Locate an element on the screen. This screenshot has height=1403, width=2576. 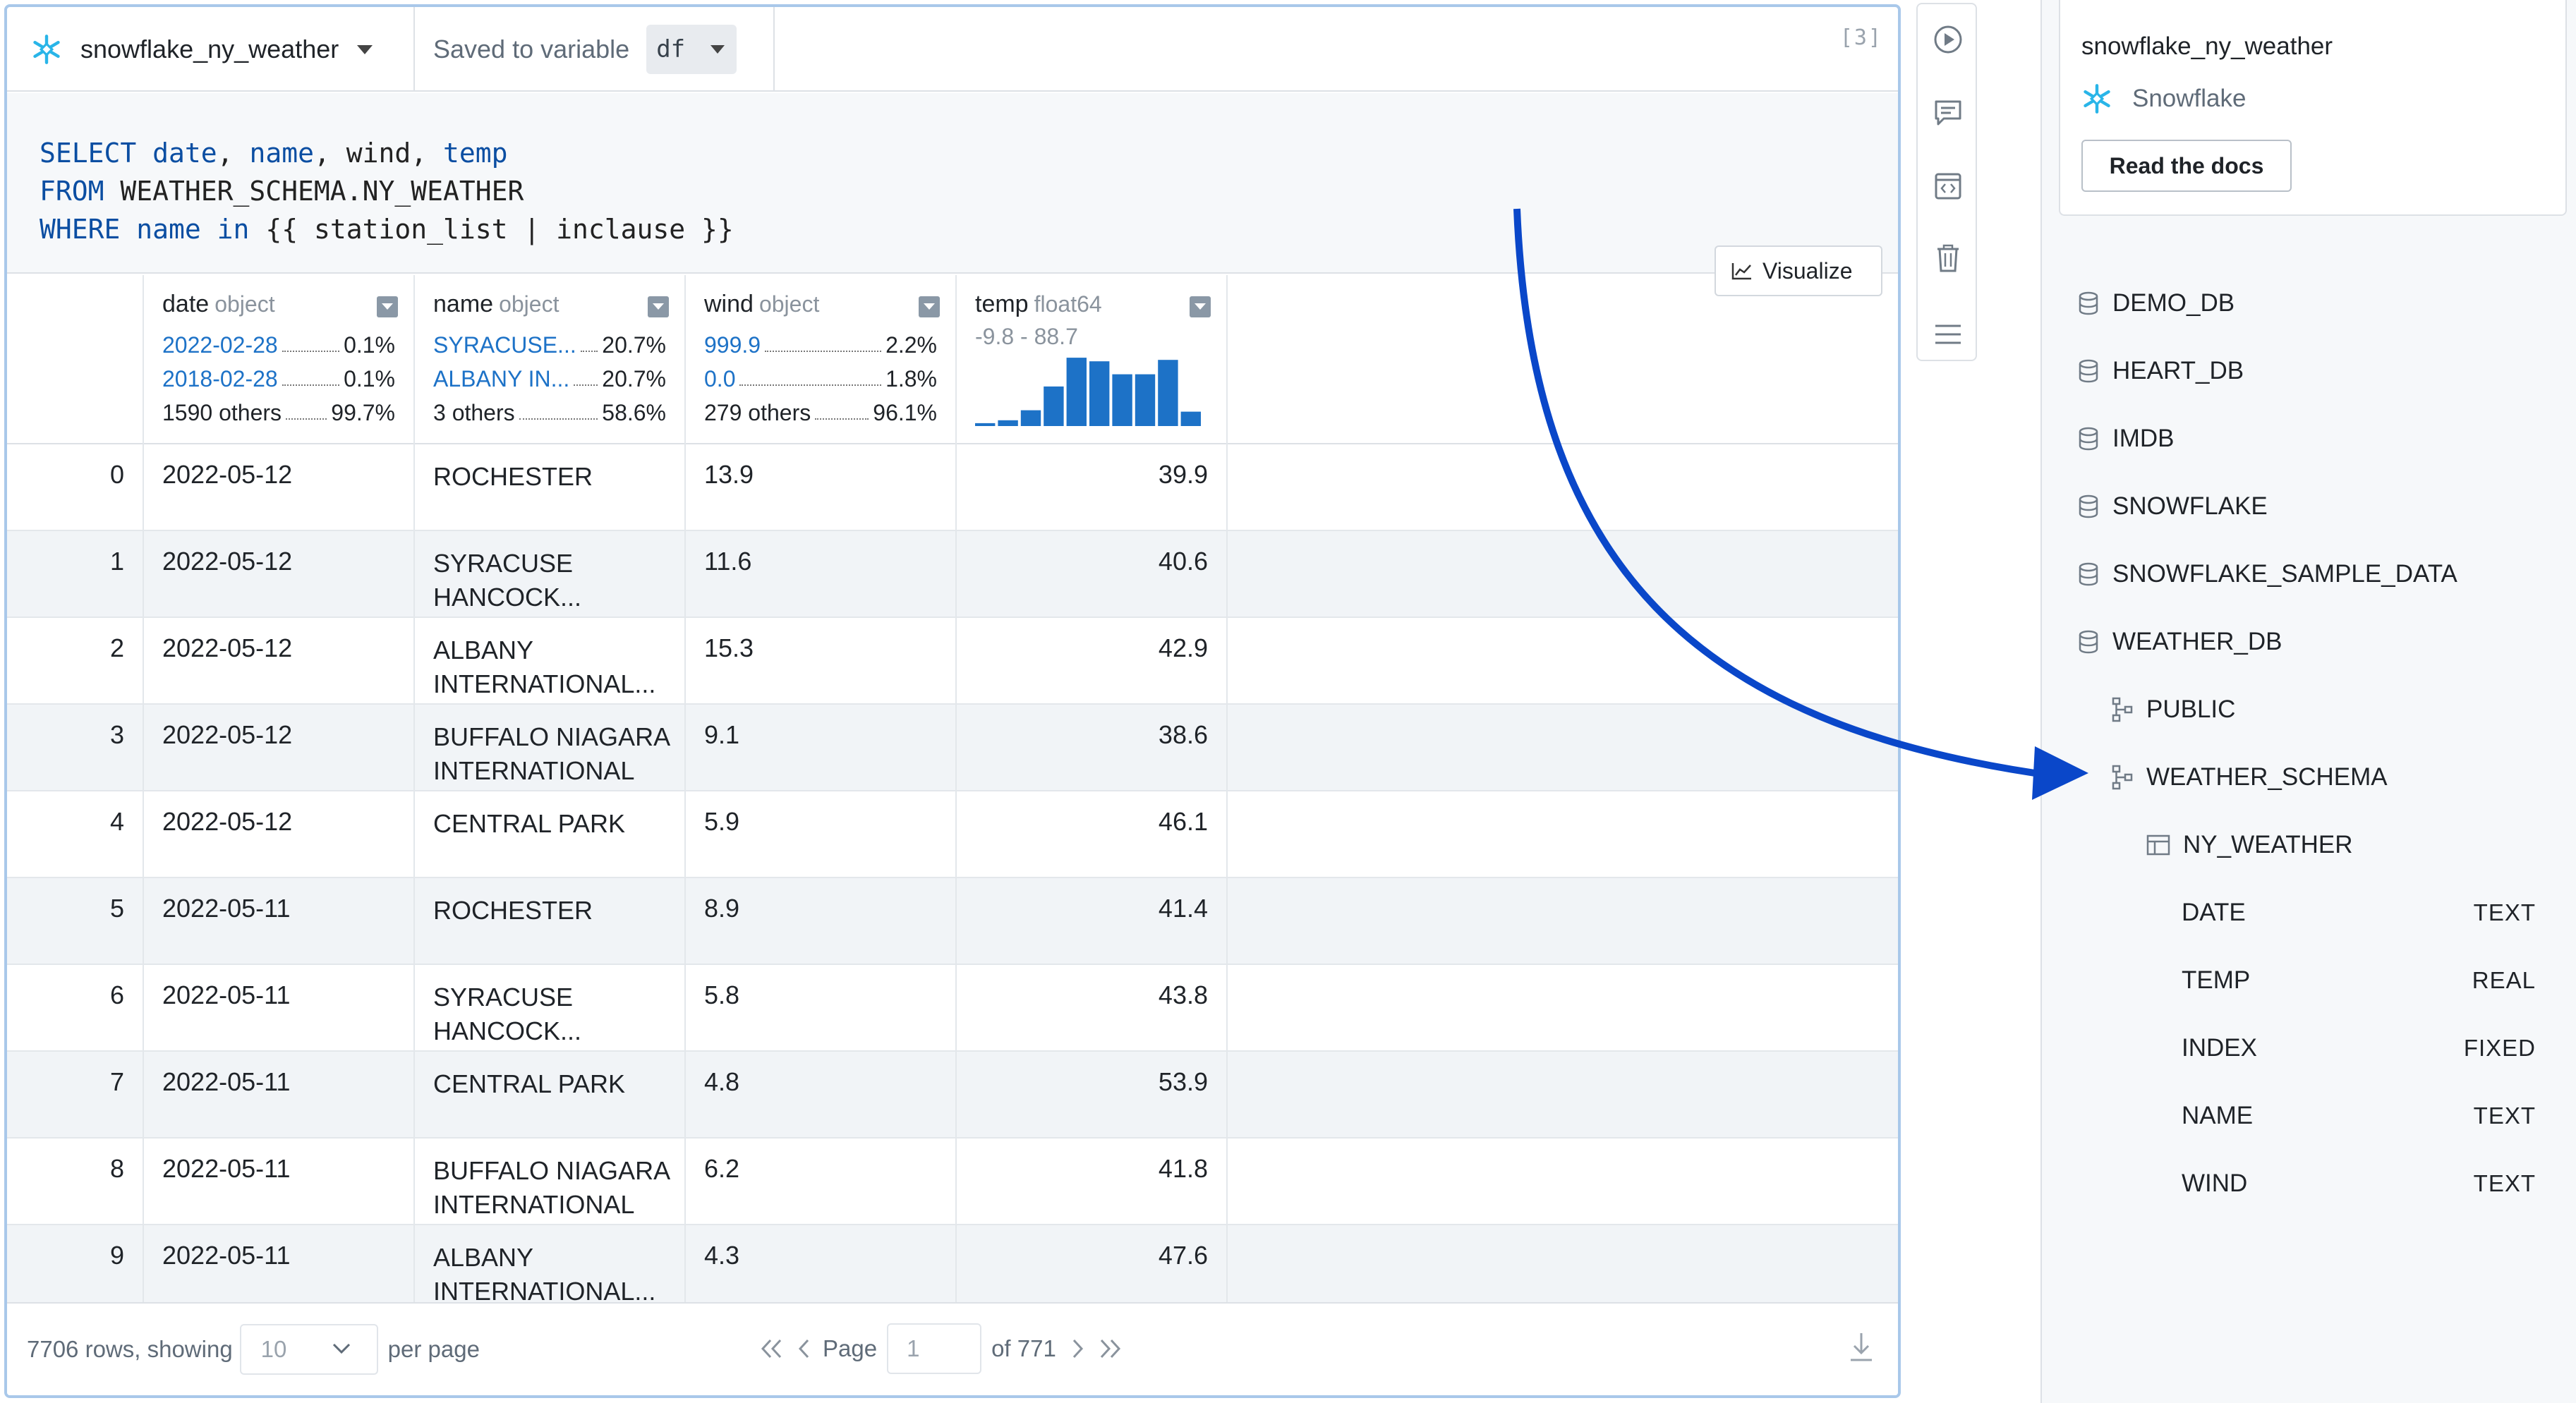
run-icon is located at coordinates (1949, 39).